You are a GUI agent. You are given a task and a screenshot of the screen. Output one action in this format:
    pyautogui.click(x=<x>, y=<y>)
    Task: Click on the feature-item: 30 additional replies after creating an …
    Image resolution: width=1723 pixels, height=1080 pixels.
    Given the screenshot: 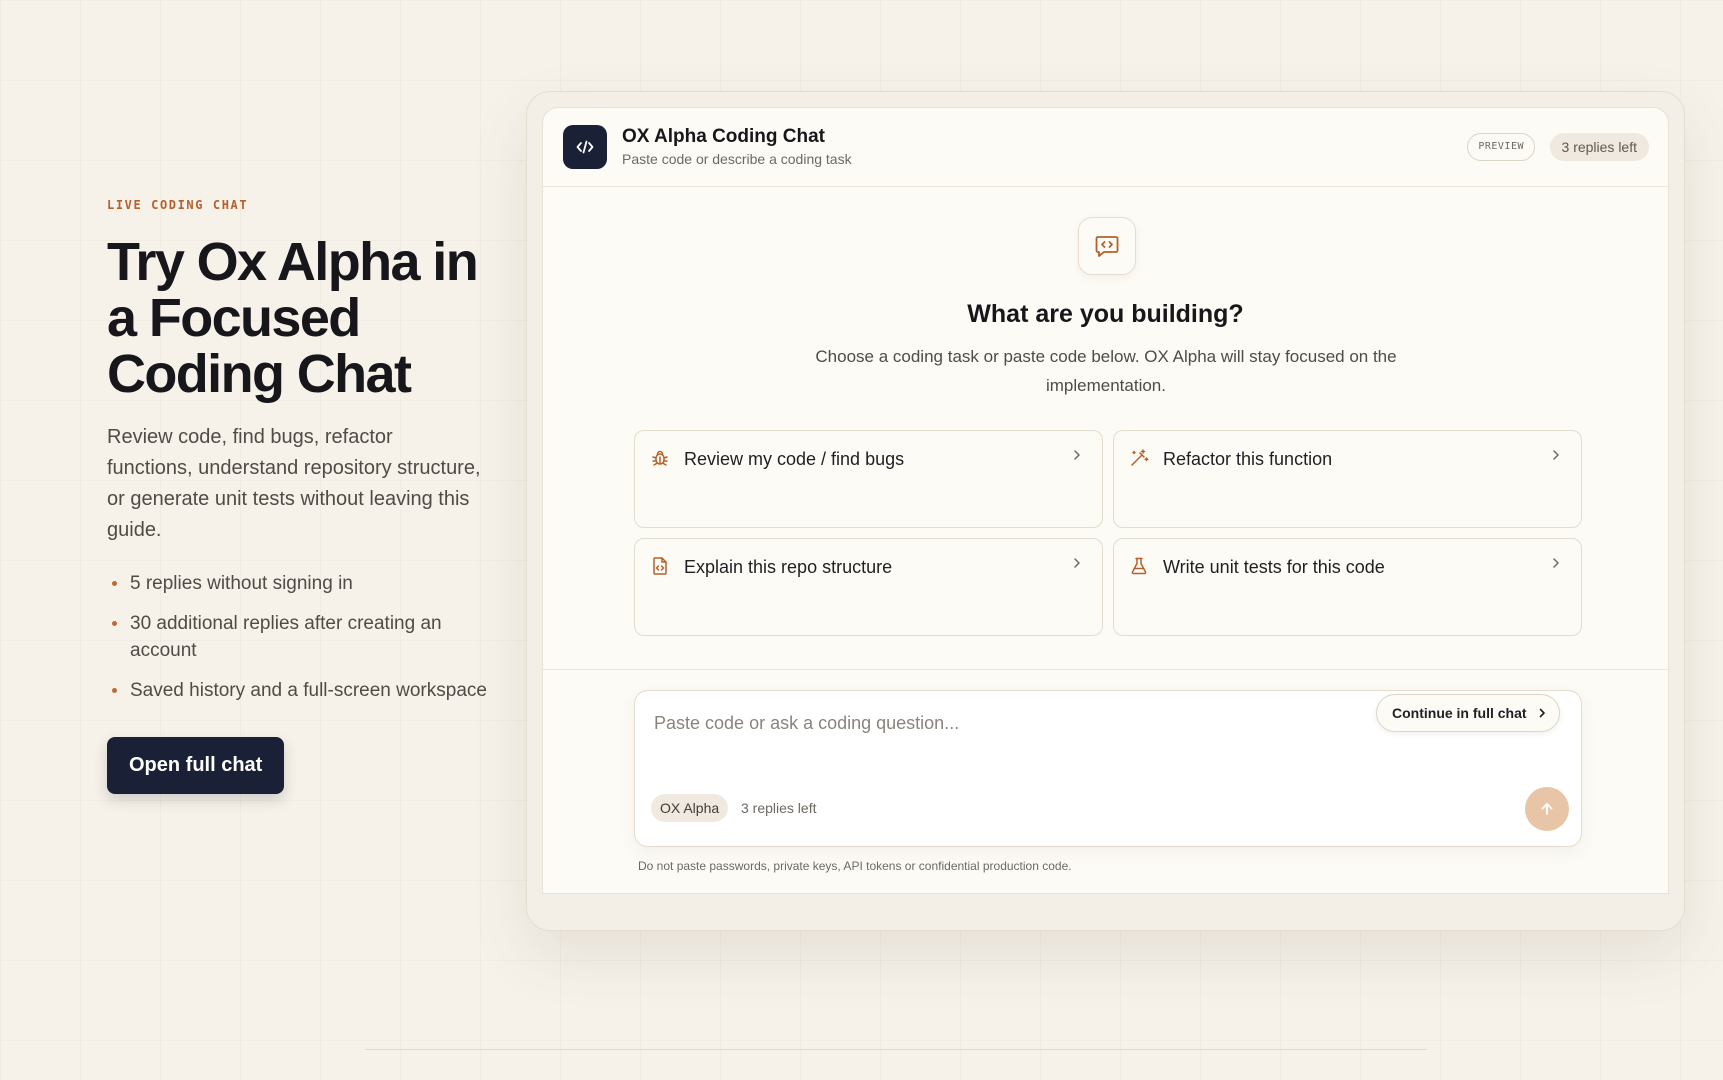 What is the action you would take?
    pyautogui.click(x=297, y=637)
    